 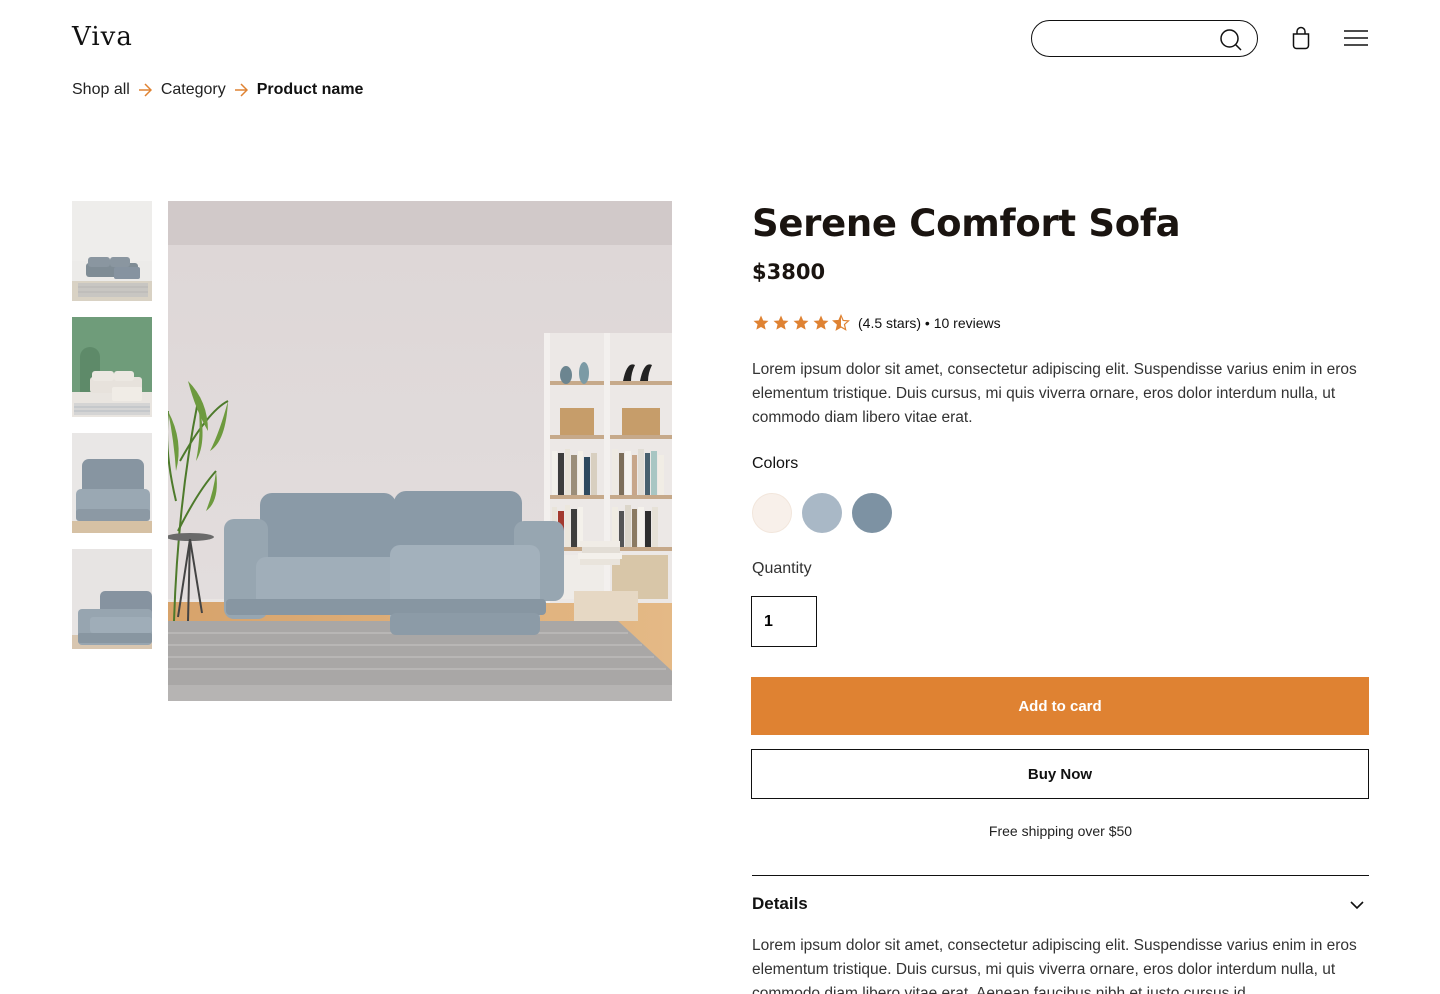 What do you see at coordinates (780, 903) in the screenshot?
I see `details-title: Details` at bounding box center [780, 903].